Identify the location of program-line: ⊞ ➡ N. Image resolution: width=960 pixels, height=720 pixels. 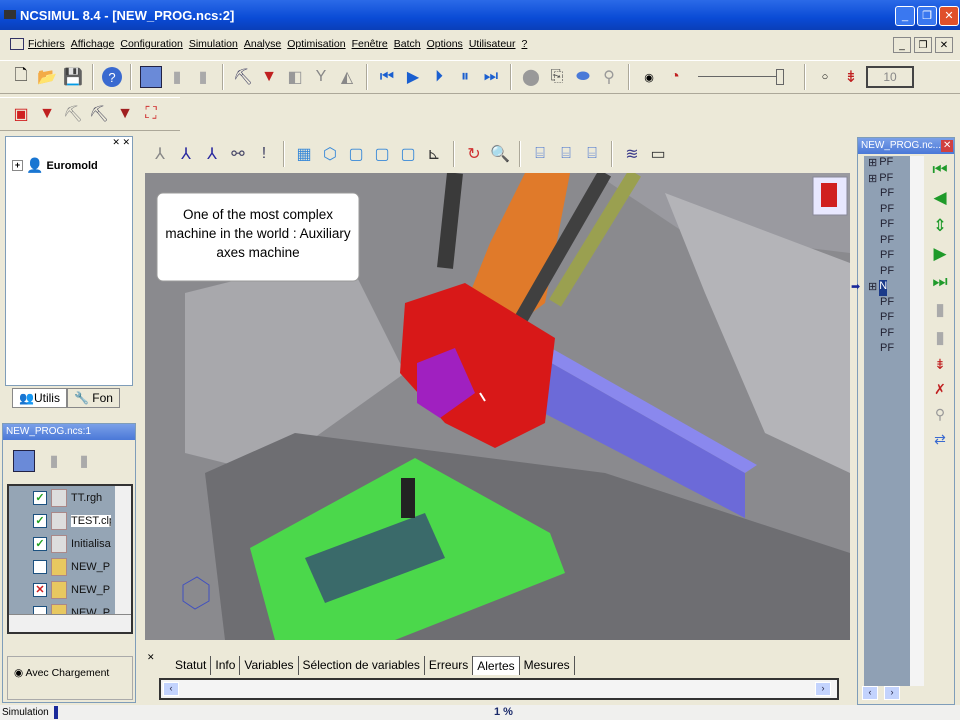
(880, 288).